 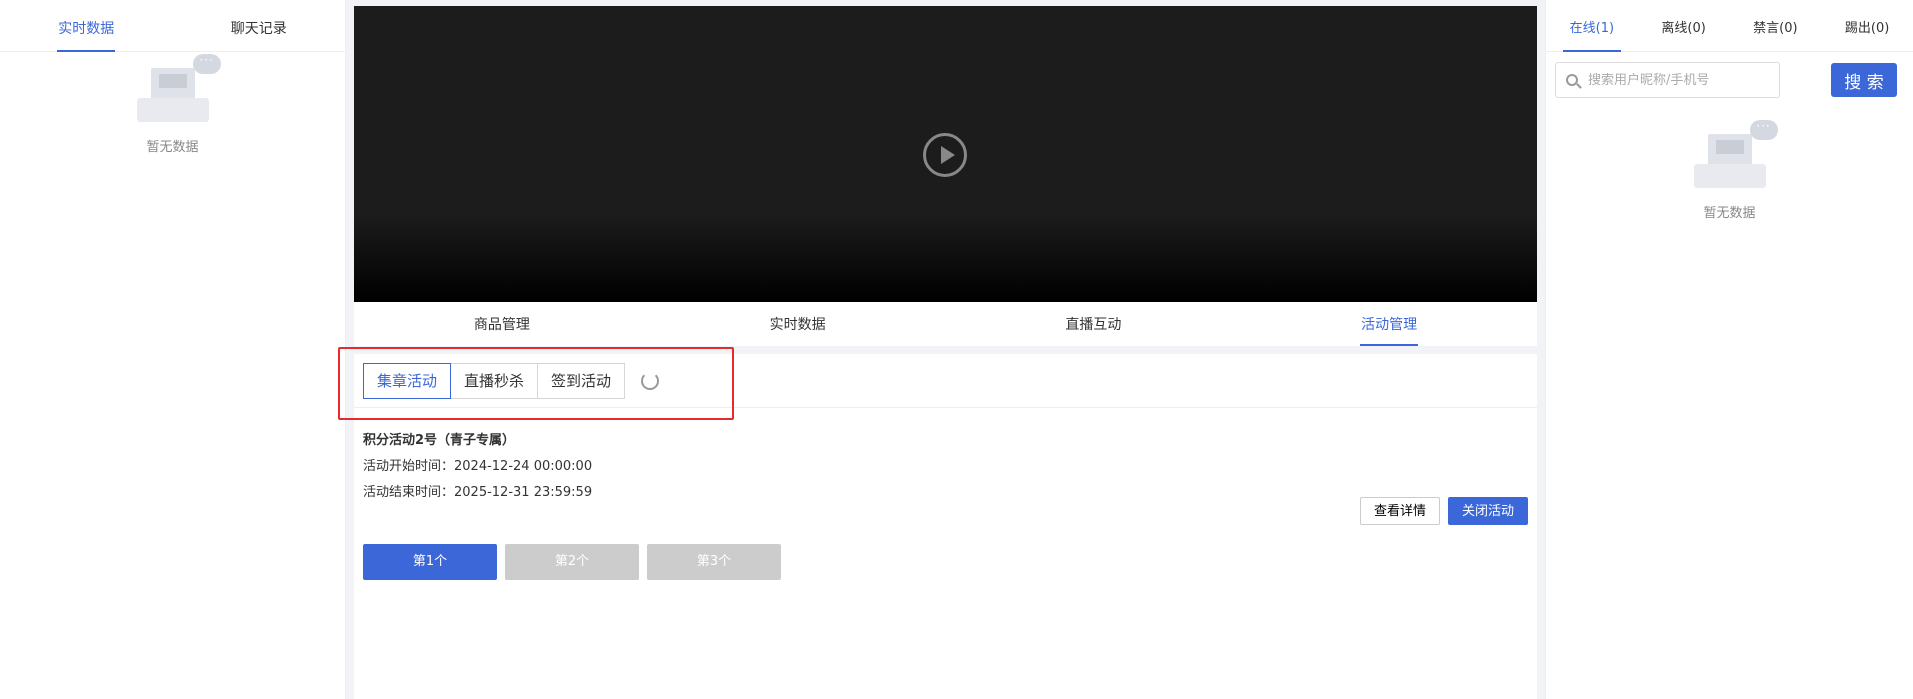 I want to click on user-status-tabs: 在线(1) 离线(0) 禁言(0) 踢出(0), so click(x=1729, y=26).